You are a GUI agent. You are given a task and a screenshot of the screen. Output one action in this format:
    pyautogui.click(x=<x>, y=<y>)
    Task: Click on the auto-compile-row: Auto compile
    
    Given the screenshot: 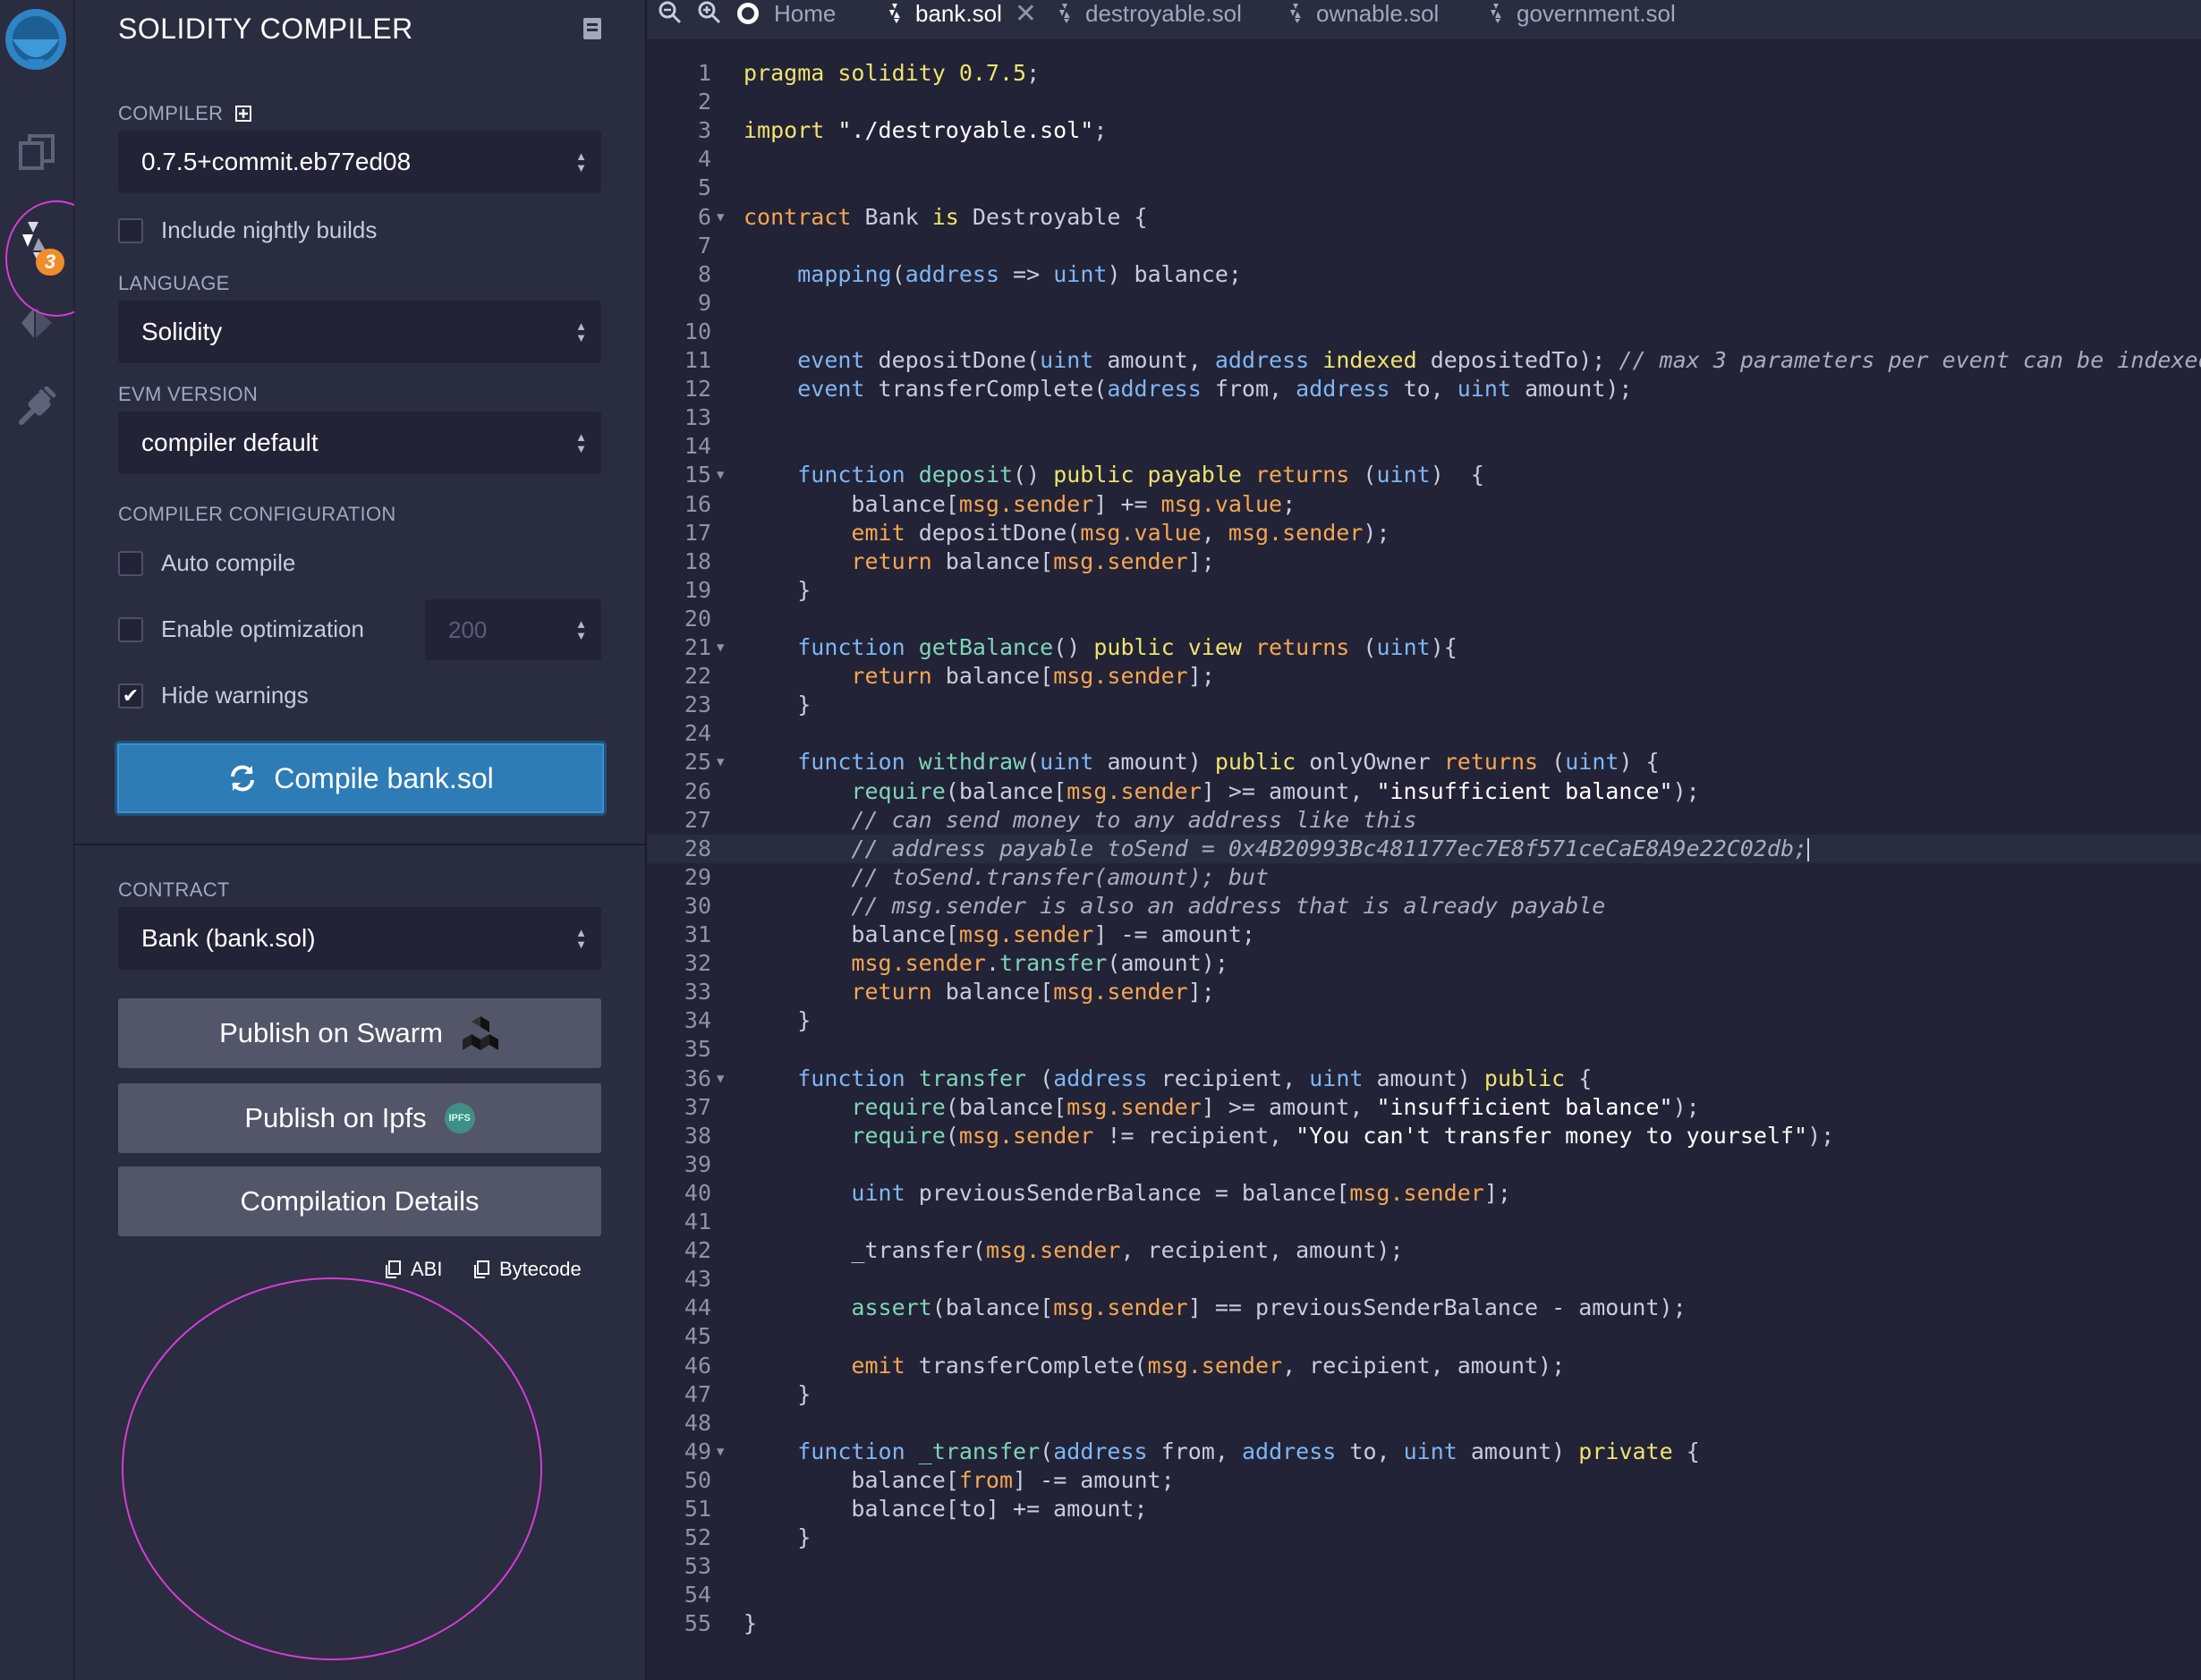 What is the action you would take?
    pyautogui.click(x=207, y=563)
    